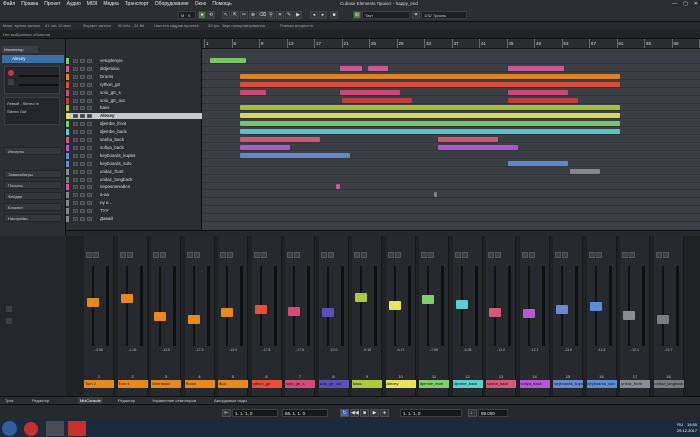 The image size is (700, 437). Describe the element at coordinates (134, 84) in the screenshot. I see `track-row: rython_gtr` at that location.